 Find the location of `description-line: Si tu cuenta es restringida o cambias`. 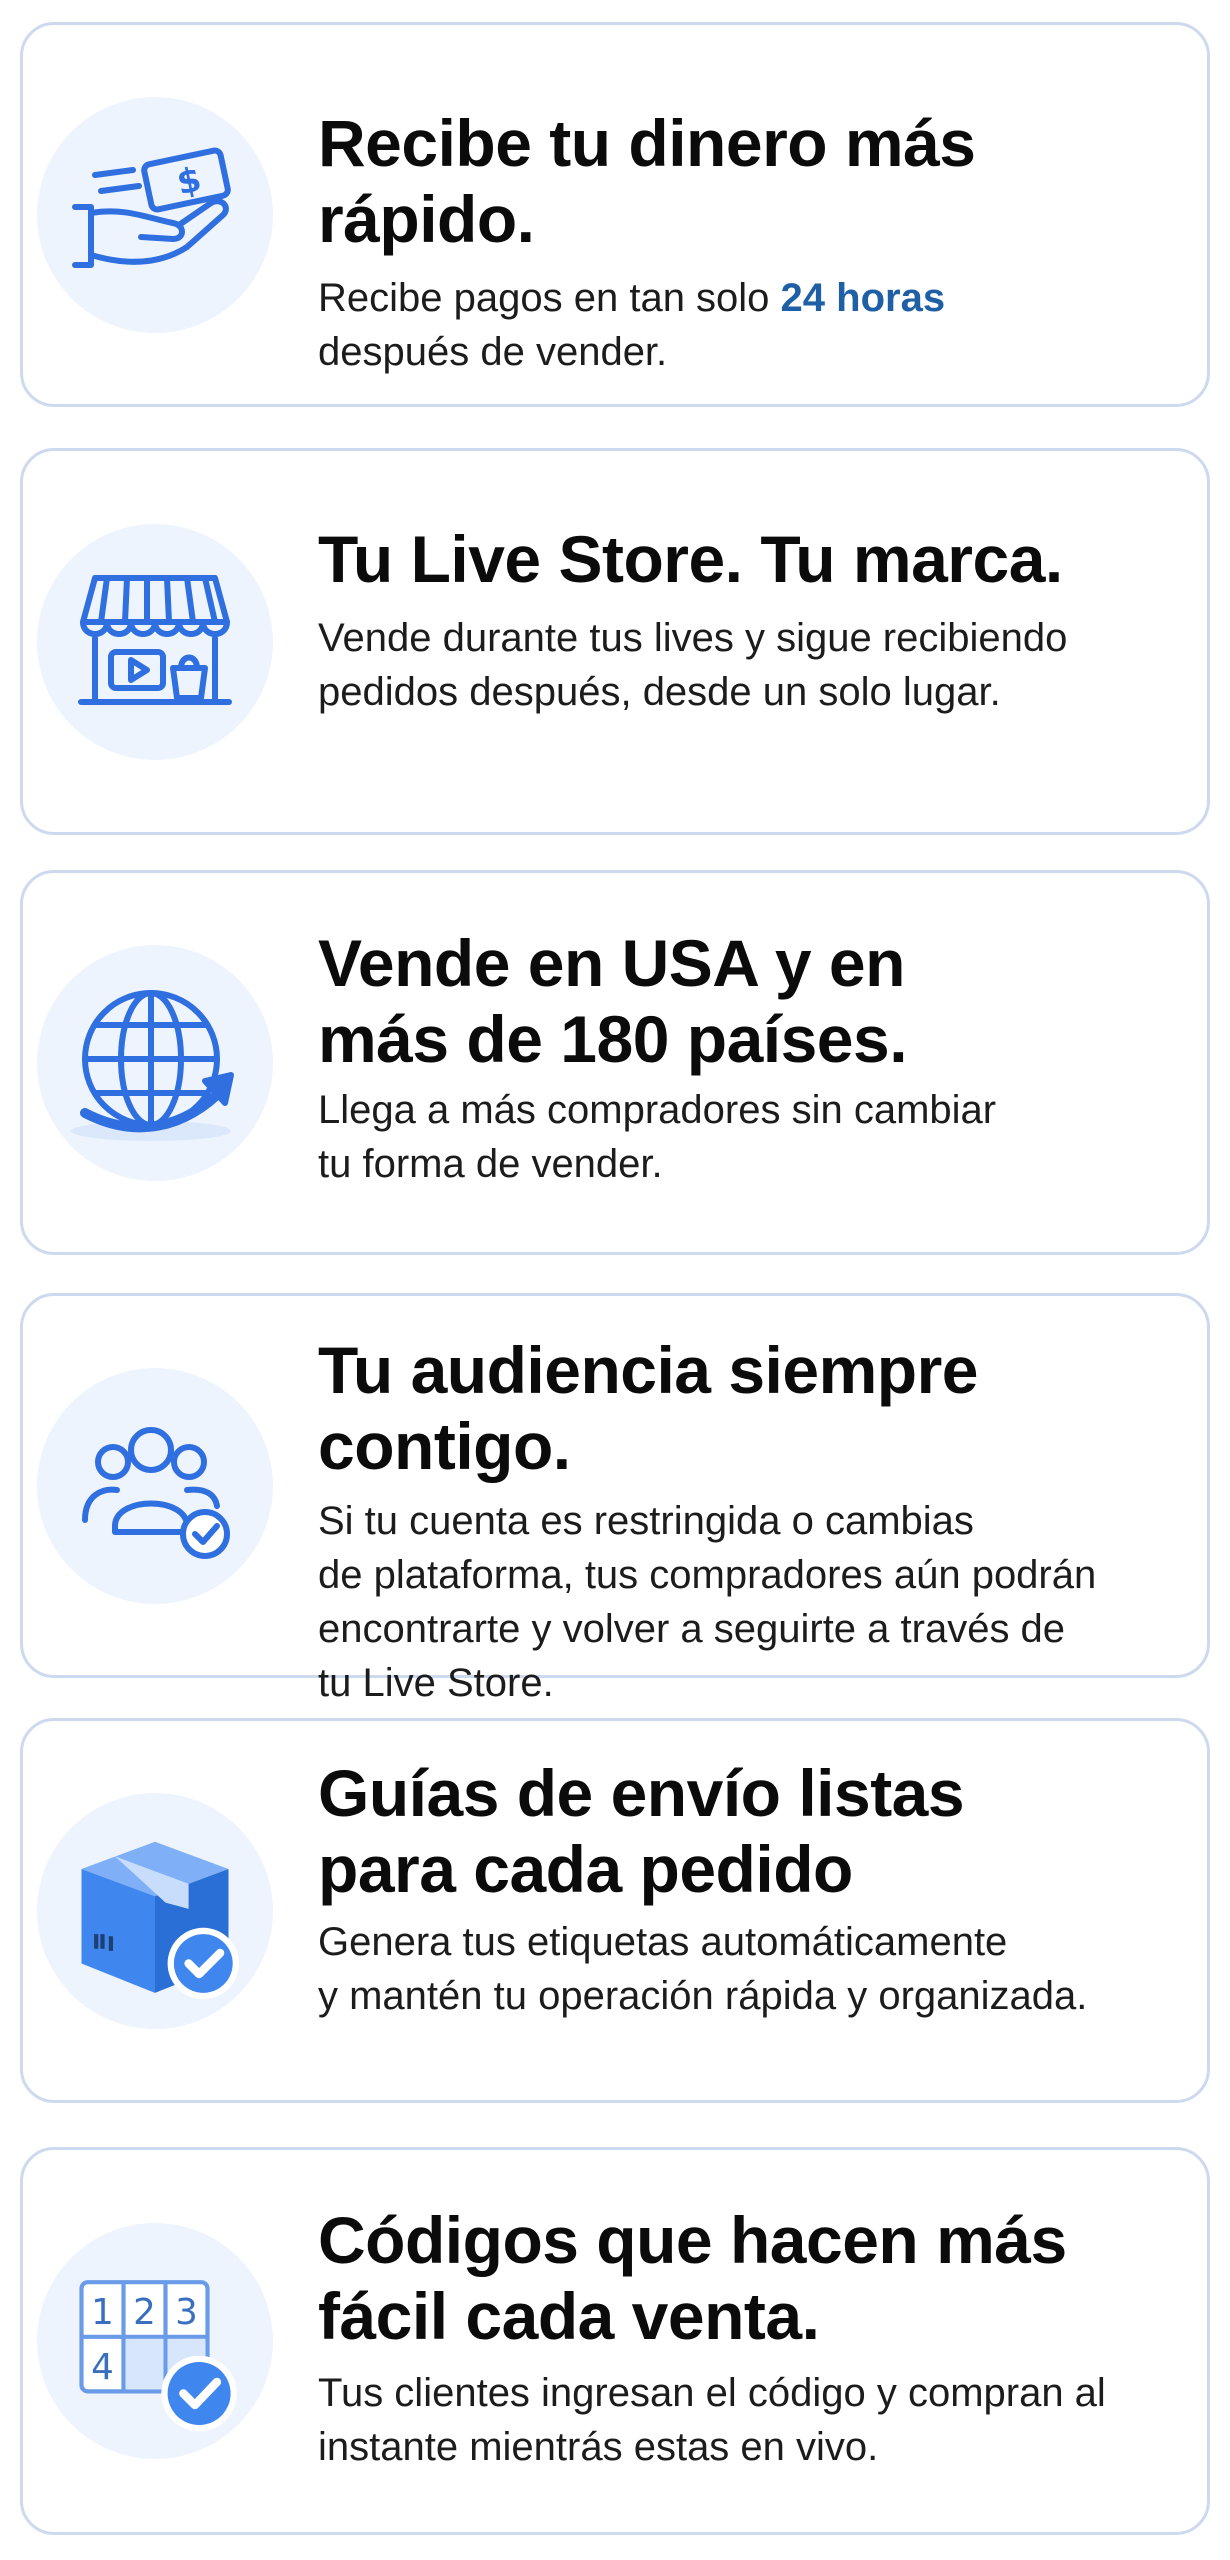

description-line: Si tu cuenta es restringida o cambias is located at coordinates (646, 1521).